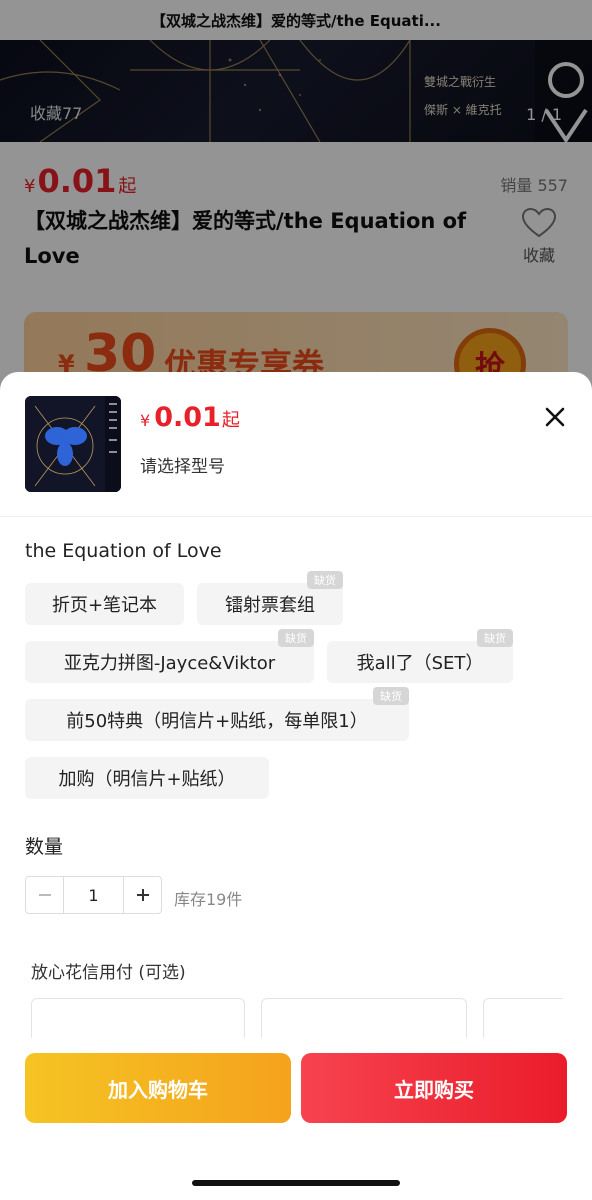 The height and width of the screenshot is (1200, 592). I want to click on quantity-input: 1, so click(93, 895).